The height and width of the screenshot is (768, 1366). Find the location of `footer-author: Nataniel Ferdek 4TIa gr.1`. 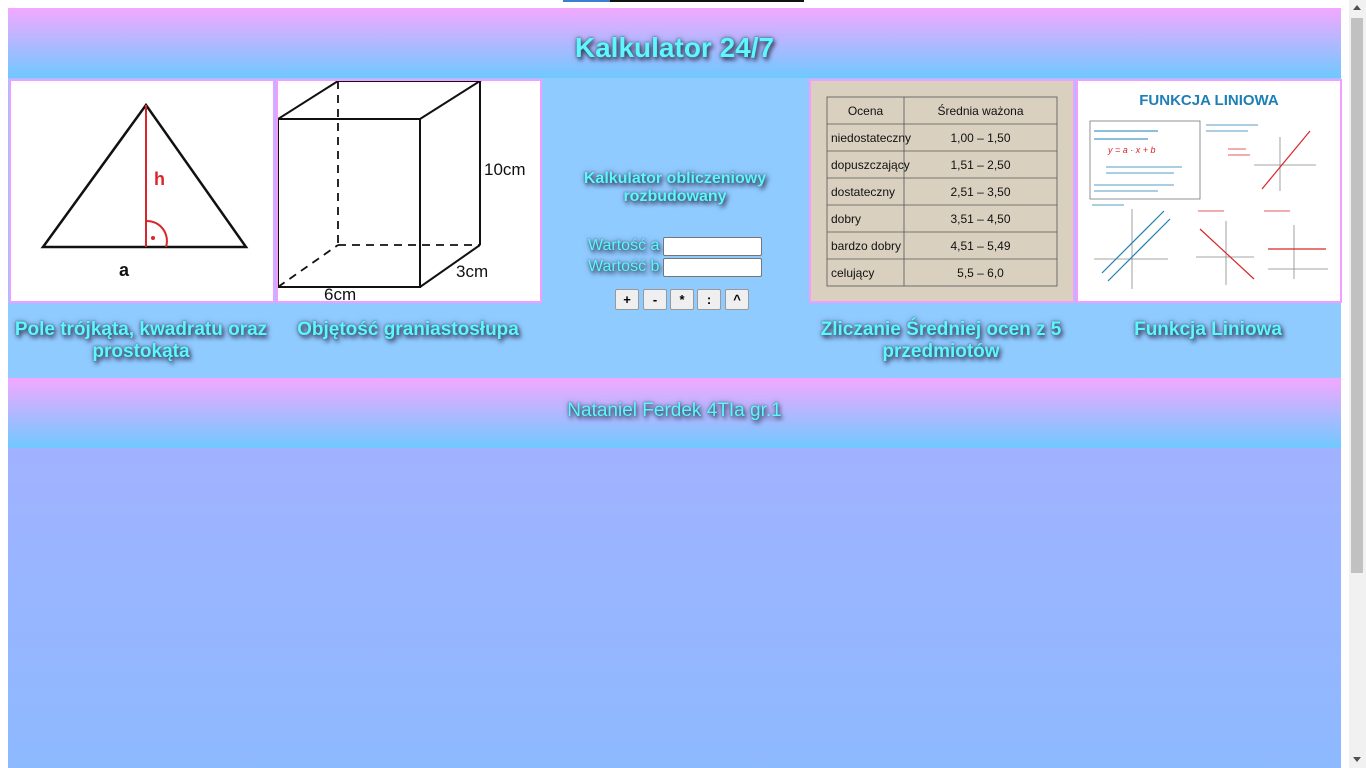

footer-author: Nataniel Ferdek 4TIa gr.1 is located at coordinates (674, 410).